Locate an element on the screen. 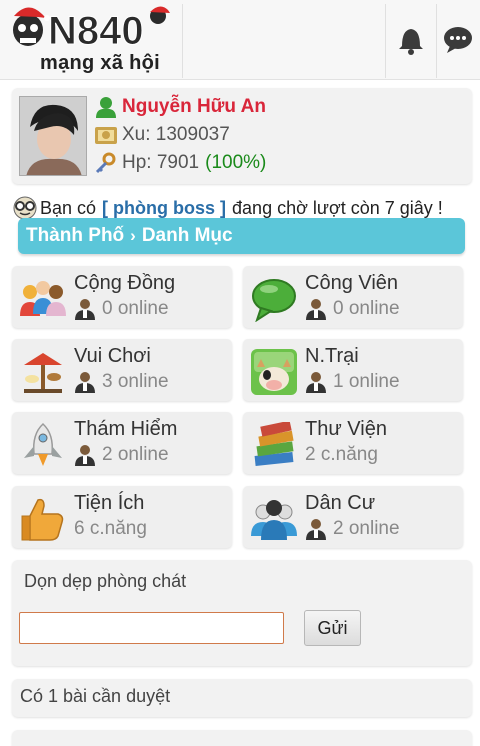 The image size is (480, 746). park-speech-icon is located at coordinates (274, 300).